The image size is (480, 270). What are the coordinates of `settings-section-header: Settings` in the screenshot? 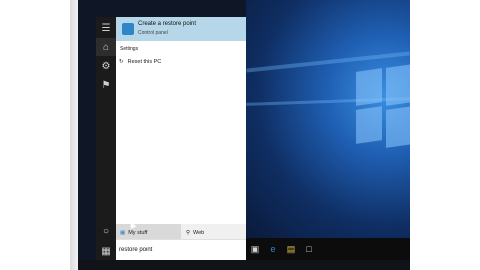 It's located at (129, 49).